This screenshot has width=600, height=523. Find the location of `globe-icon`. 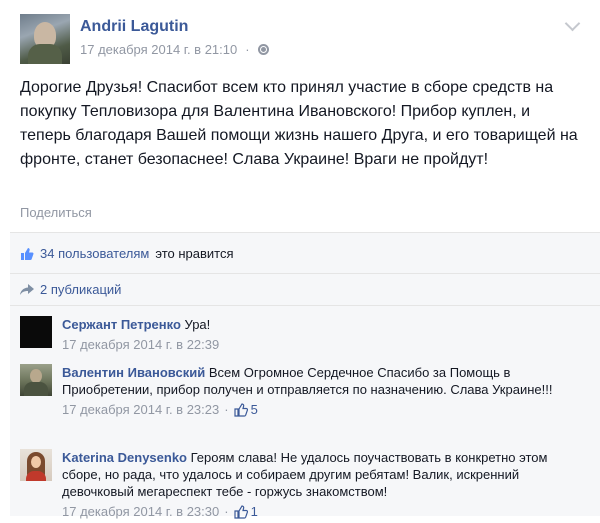

globe-icon is located at coordinates (263, 49).